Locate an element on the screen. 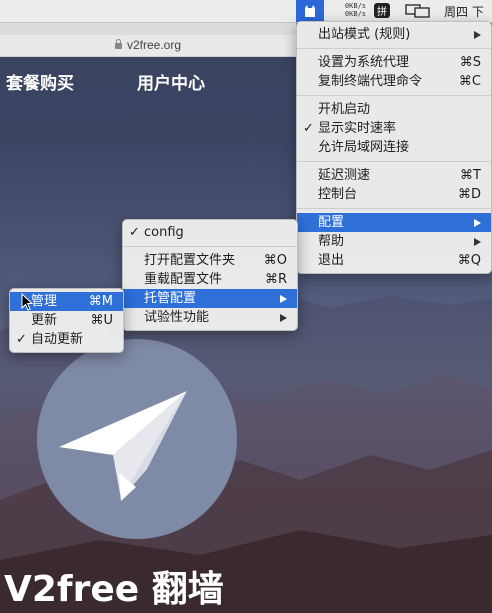  menu-shortcut: ⌘U is located at coordinates (101, 320).